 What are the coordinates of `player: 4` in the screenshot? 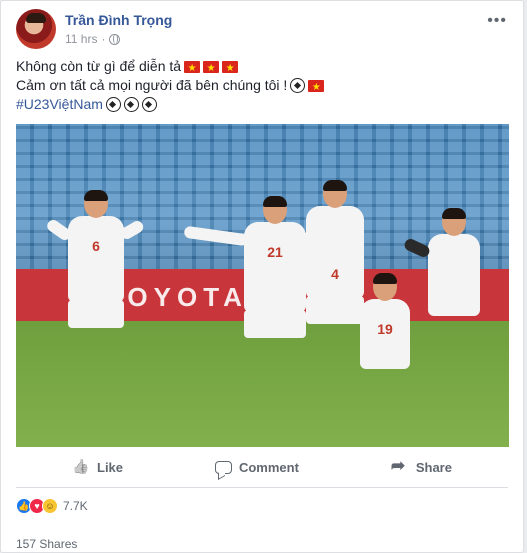 It's located at (335, 252).